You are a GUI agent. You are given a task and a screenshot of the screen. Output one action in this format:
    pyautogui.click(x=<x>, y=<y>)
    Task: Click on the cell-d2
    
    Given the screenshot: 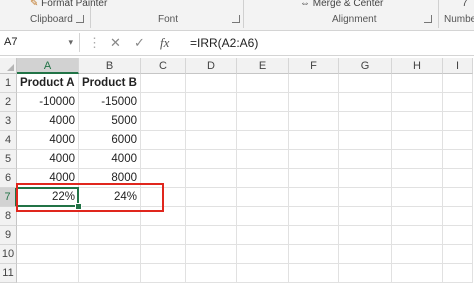 What is the action you would take?
    pyautogui.click(x=211, y=102)
    